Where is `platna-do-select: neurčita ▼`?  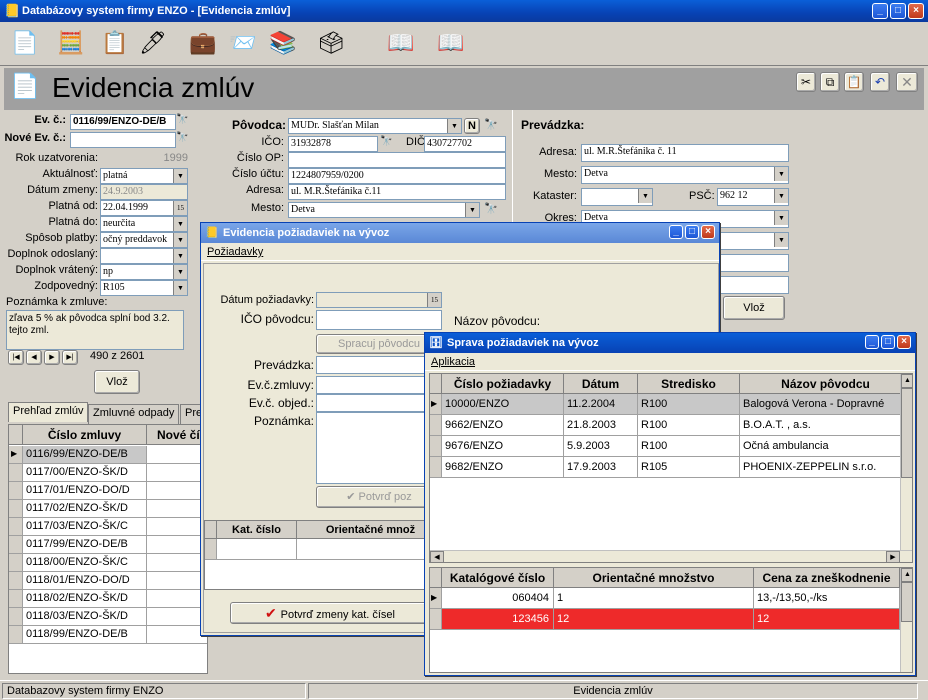
platna-do-select: neurčita ▼ is located at coordinates (144, 224).